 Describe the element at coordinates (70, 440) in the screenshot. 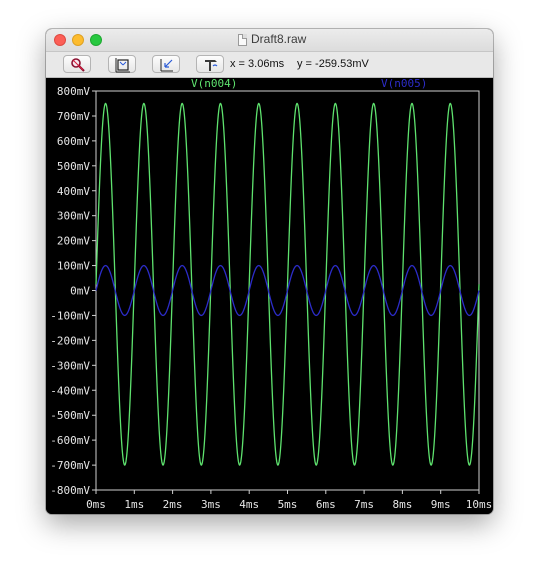

I see `y-tick-label: -600mV` at that location.